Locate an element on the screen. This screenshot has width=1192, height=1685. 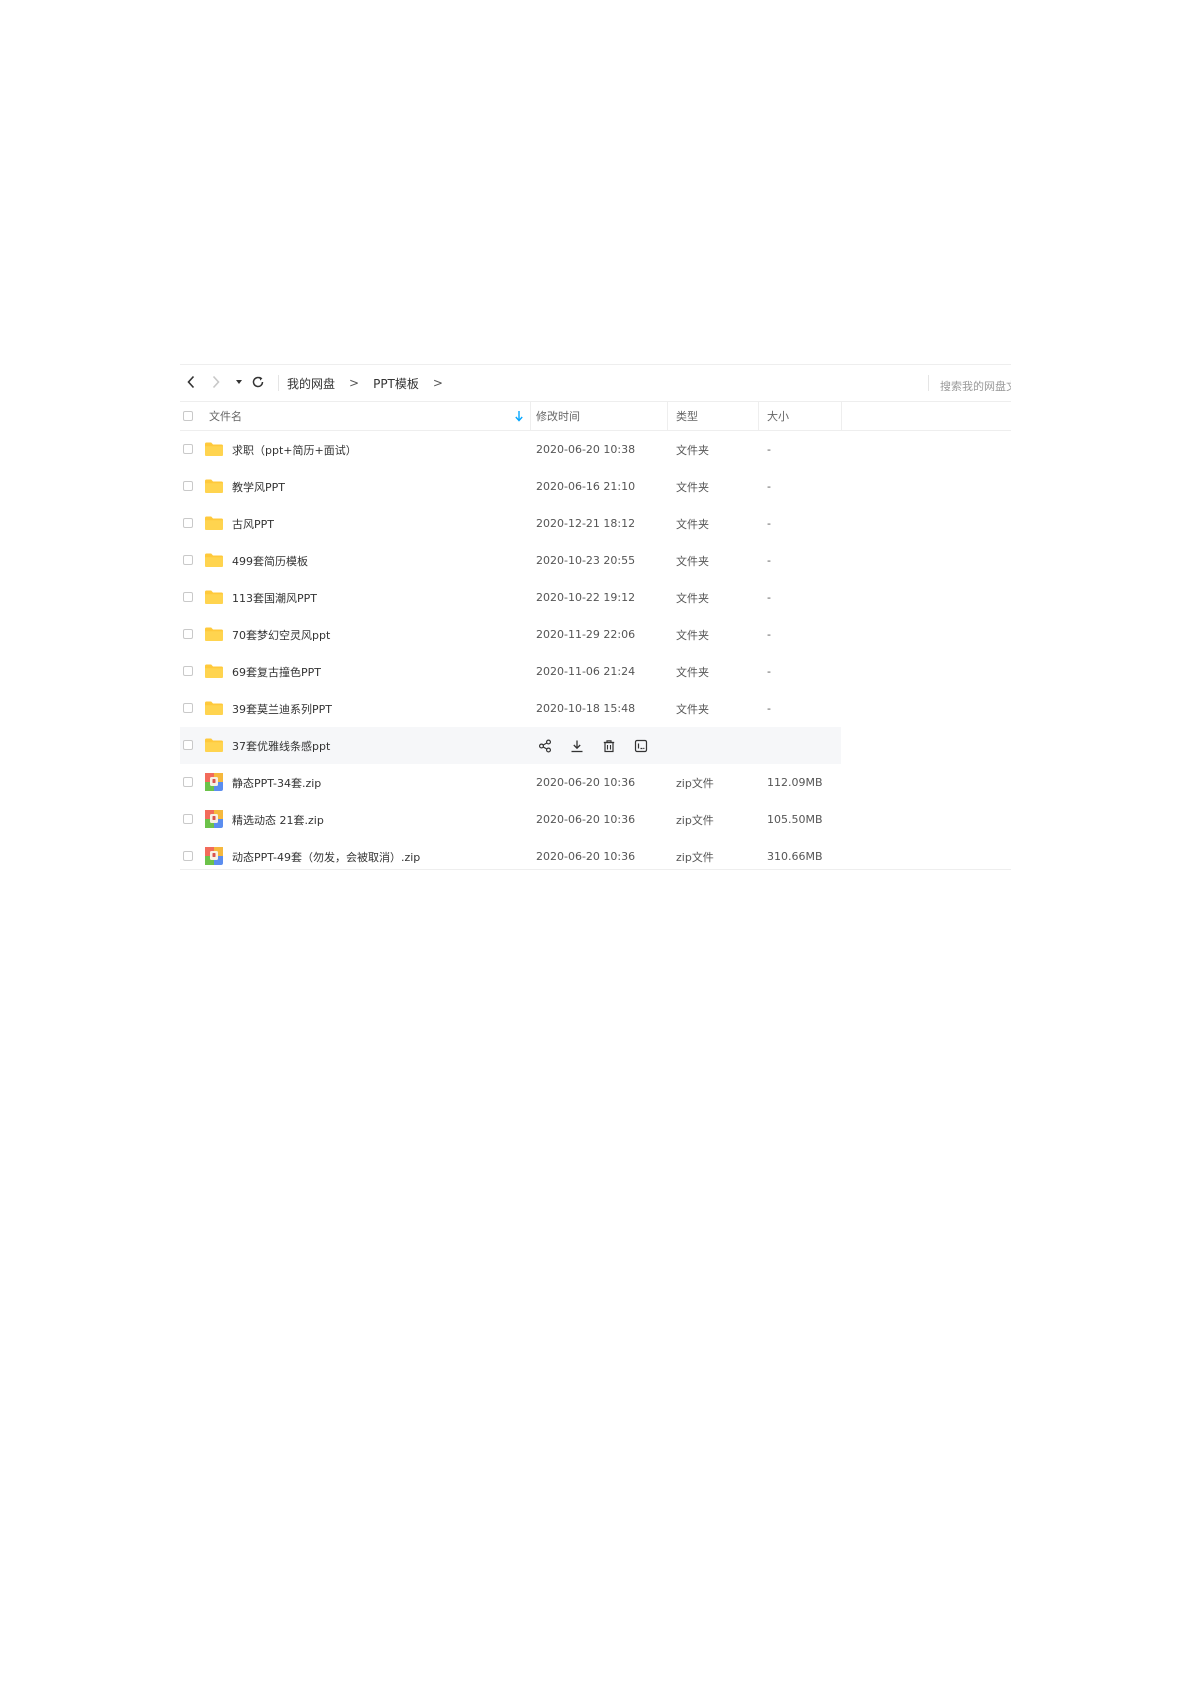
table-row: 69套复古撞色PPT 2020-11-06 21:24 文件夹 - is located at coordinates (595, 671).